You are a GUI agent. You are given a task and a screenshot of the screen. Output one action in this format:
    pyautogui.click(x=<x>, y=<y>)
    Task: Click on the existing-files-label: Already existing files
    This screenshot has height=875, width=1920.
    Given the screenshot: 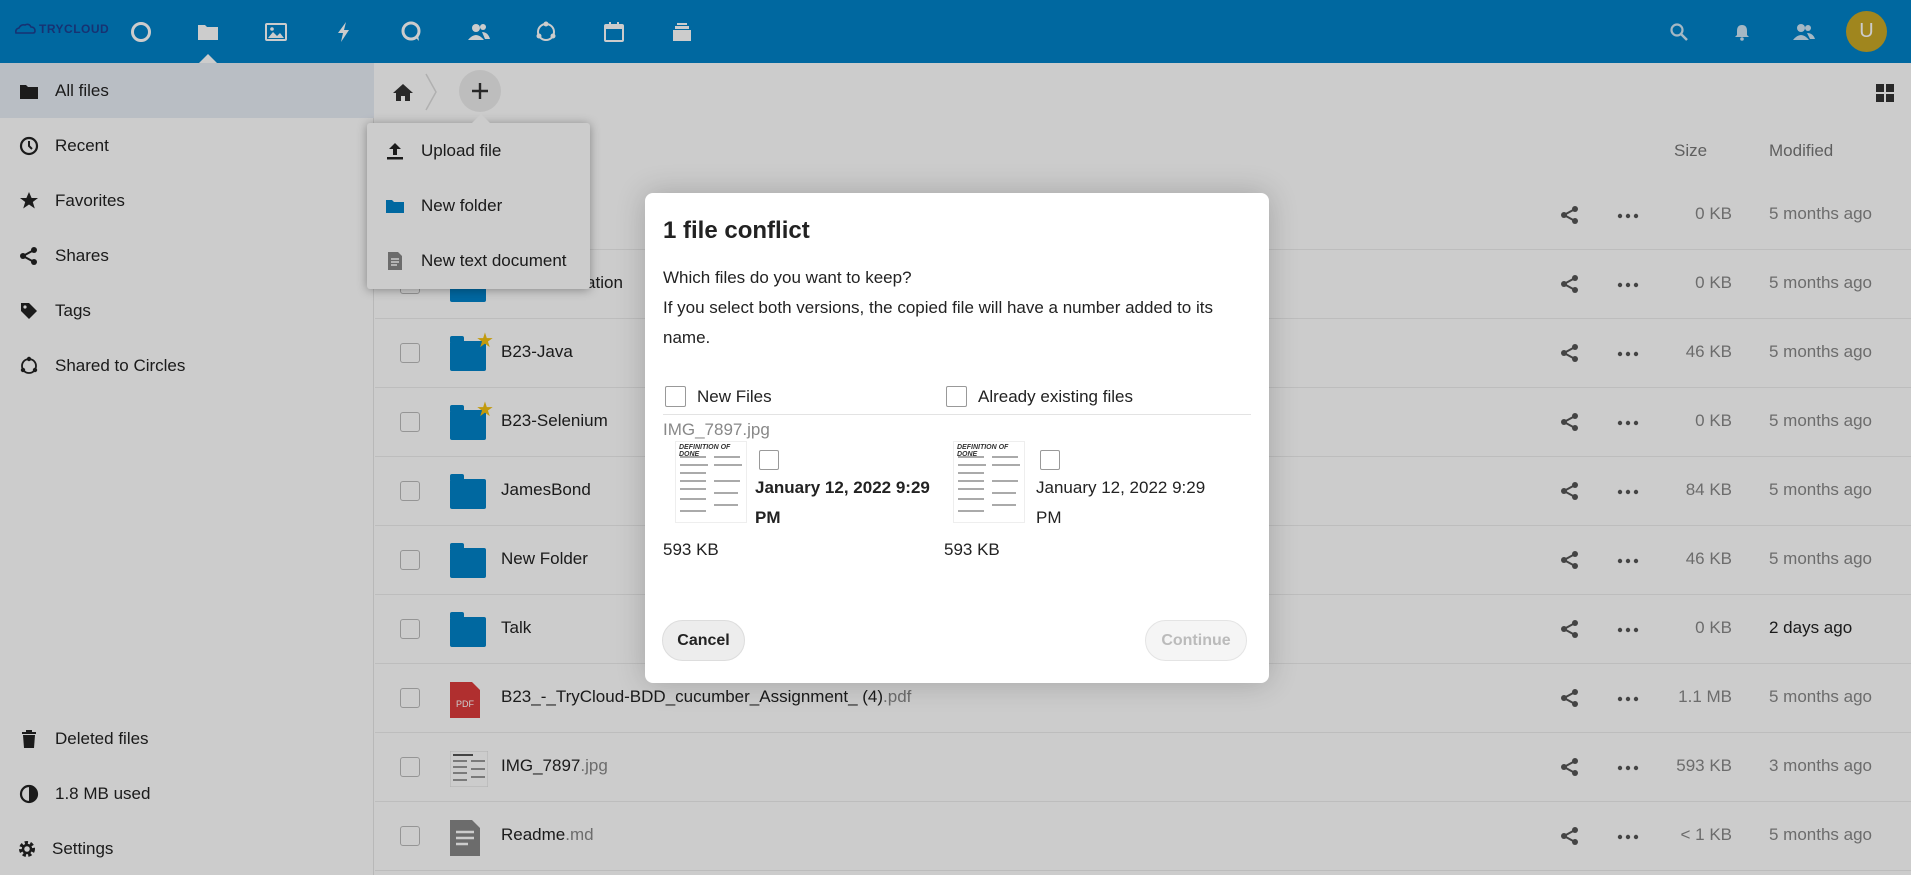 What is the action you would take?
    pyautogui.click(x=1055, y=396)
    